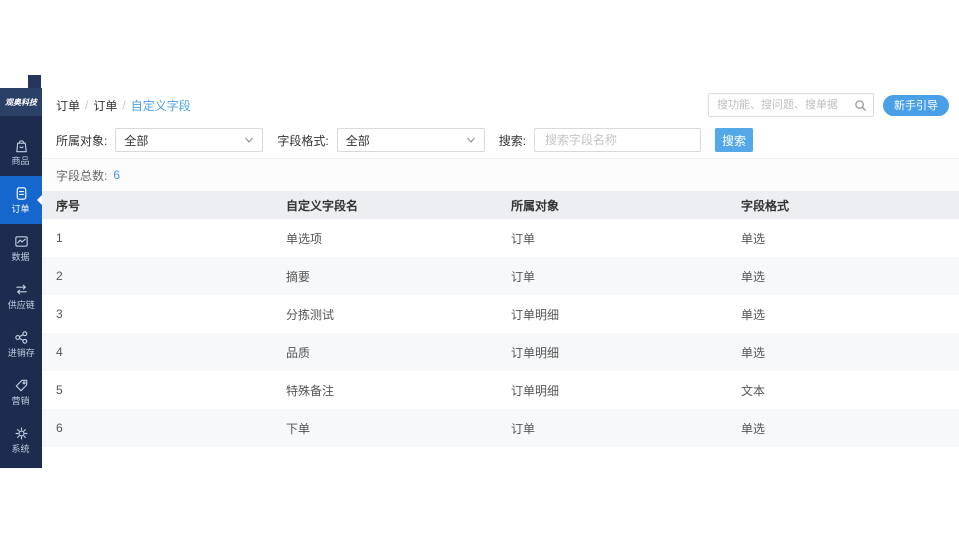 Image resolution: width=959 pixels, height=558 pixels. What do you see at coordinates (21, 296) in the screenshot?
I see `sidebar-item-supply-chain: 供应链` at bounding box center [21, 296].